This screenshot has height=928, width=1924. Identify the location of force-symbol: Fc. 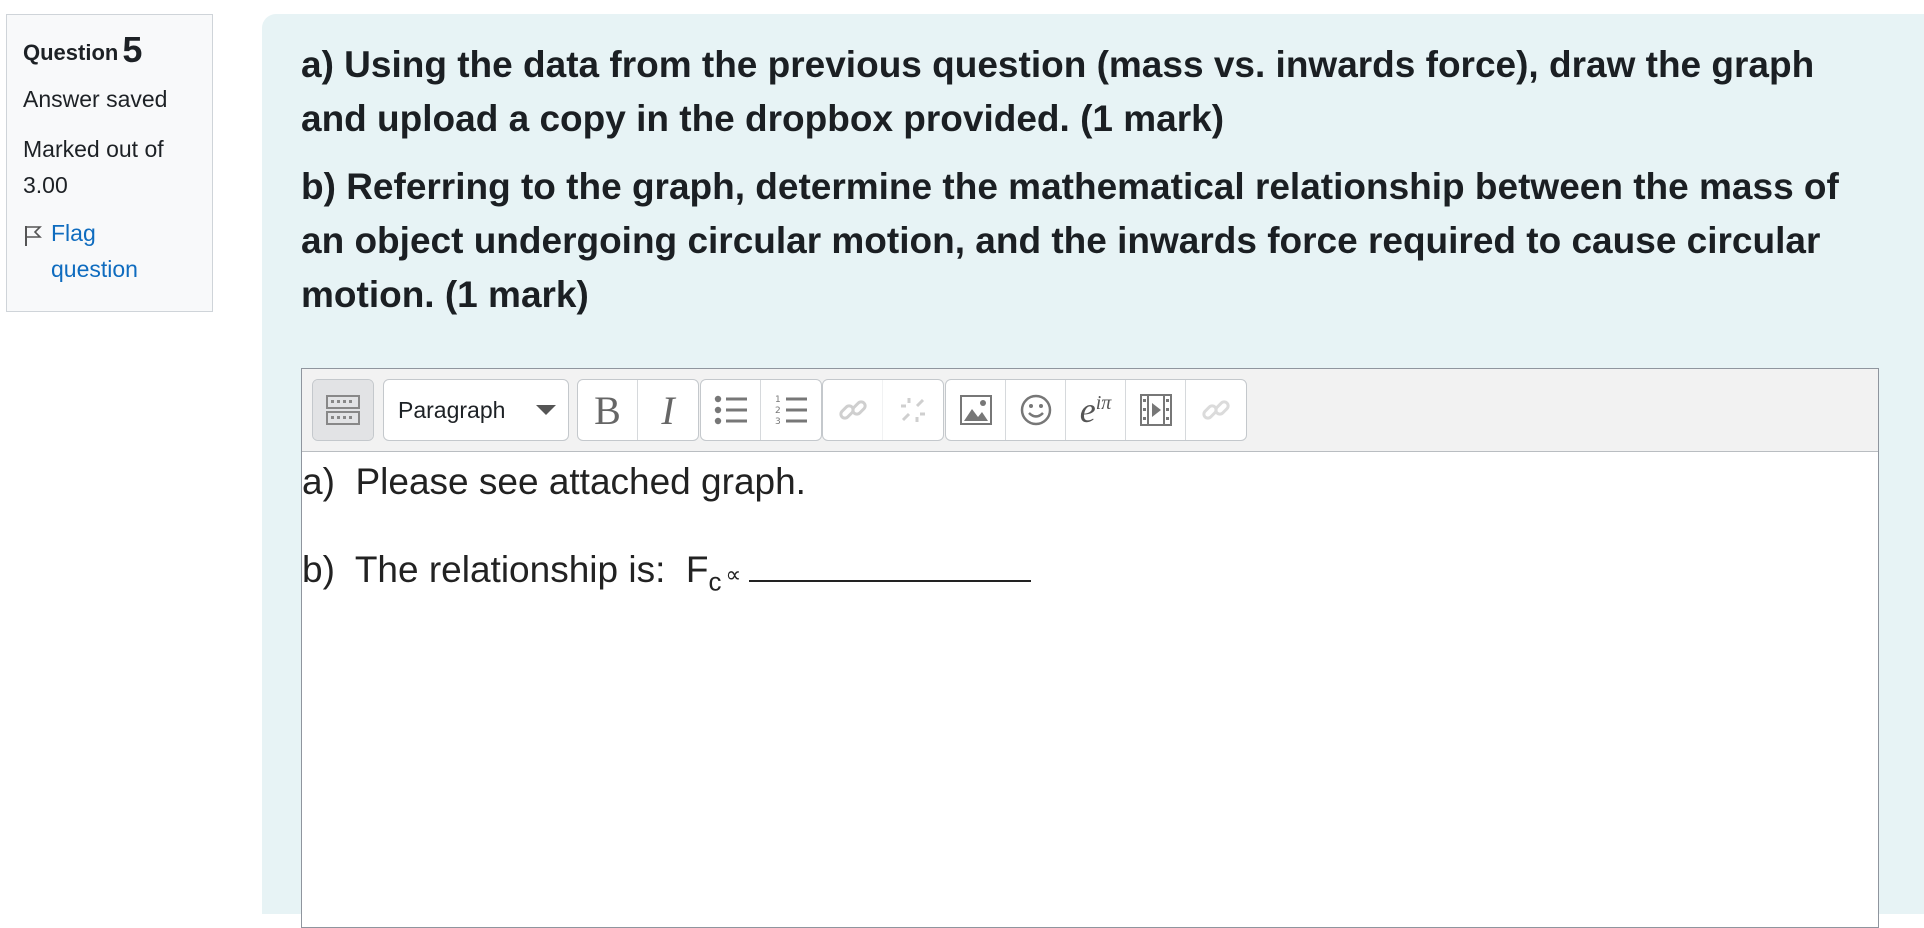
(703, 572).